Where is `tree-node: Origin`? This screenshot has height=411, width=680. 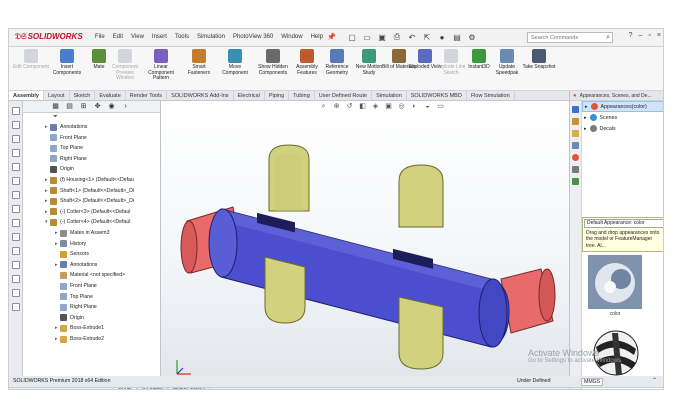 tree-node: Origin is located at coordinates (69, 318).